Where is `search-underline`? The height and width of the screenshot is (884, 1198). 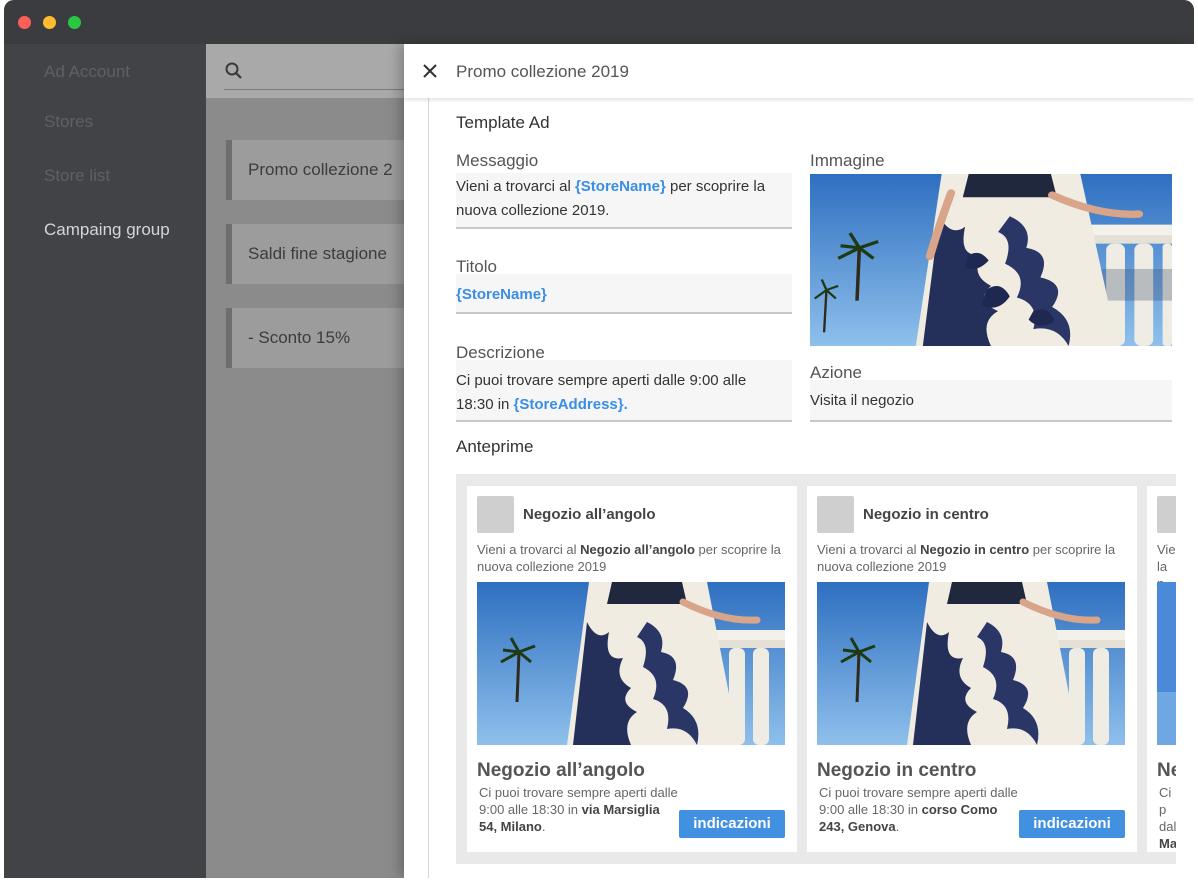 search-underline is located at coordinates (314, 89).